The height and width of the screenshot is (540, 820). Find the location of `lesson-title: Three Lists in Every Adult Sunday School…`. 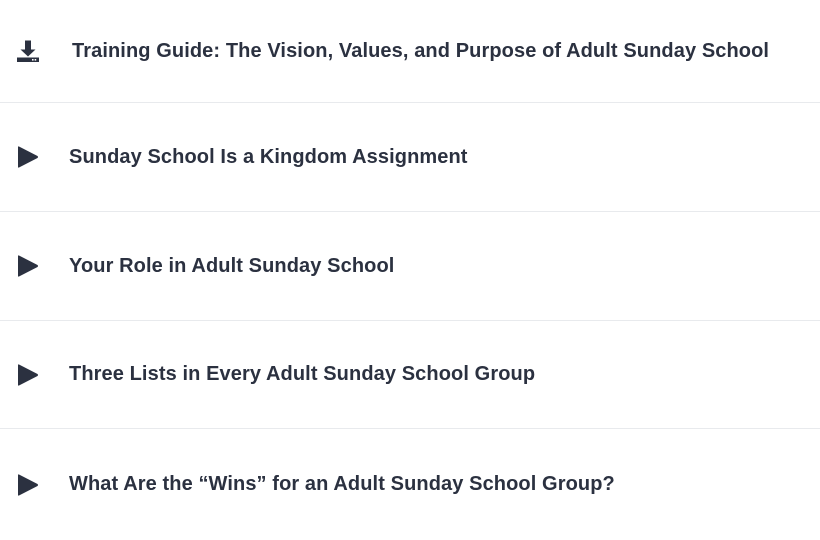

lesson-title: Three Lists in Every Adult Sunday School… is located at coordinates (302, 374).